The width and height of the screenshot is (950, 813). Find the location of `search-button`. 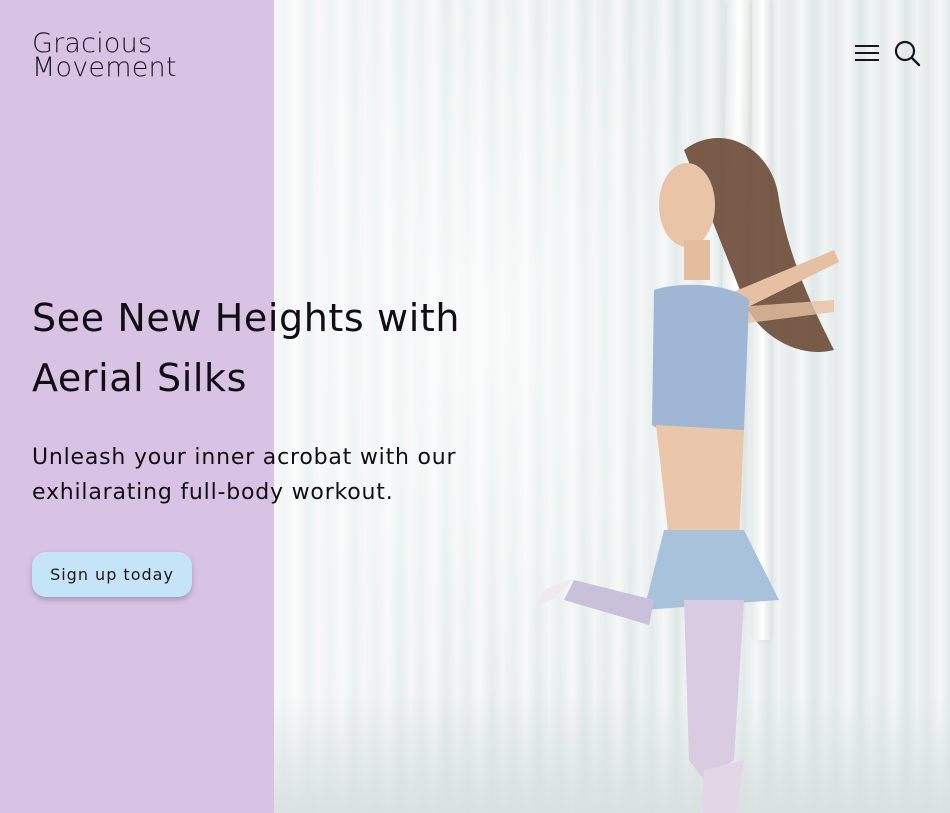

search-button is located at coordinates (907, 53).